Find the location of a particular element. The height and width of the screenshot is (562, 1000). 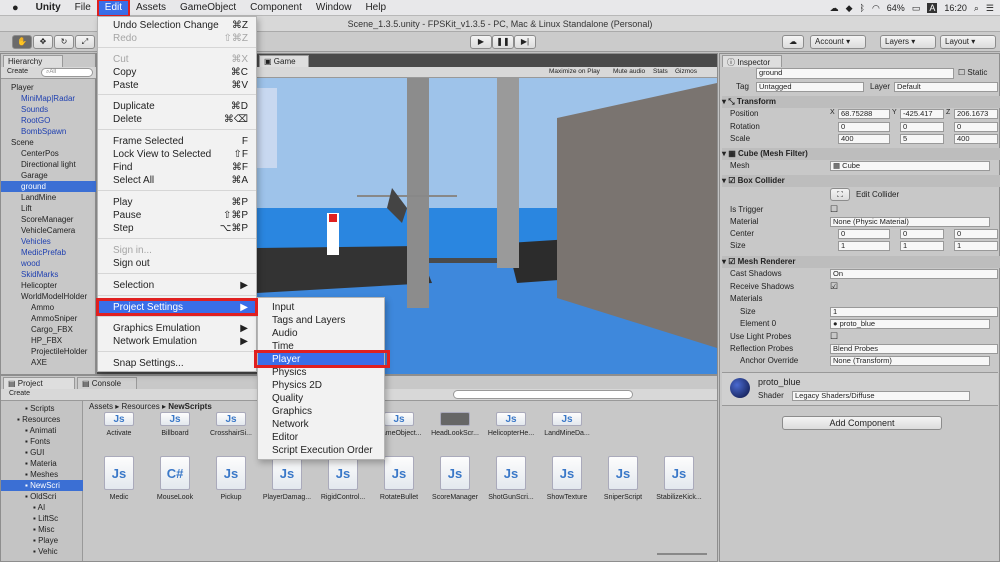

rotate-tool-icon: ↻ is located at coordinates (64, 42).